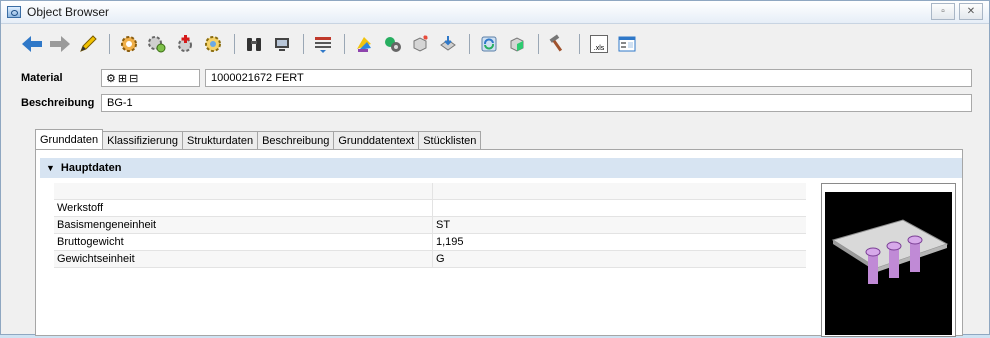  Describe the element at coordinates (890, 251) in the screenshot. I see `part-3d-render-icon` at that location.